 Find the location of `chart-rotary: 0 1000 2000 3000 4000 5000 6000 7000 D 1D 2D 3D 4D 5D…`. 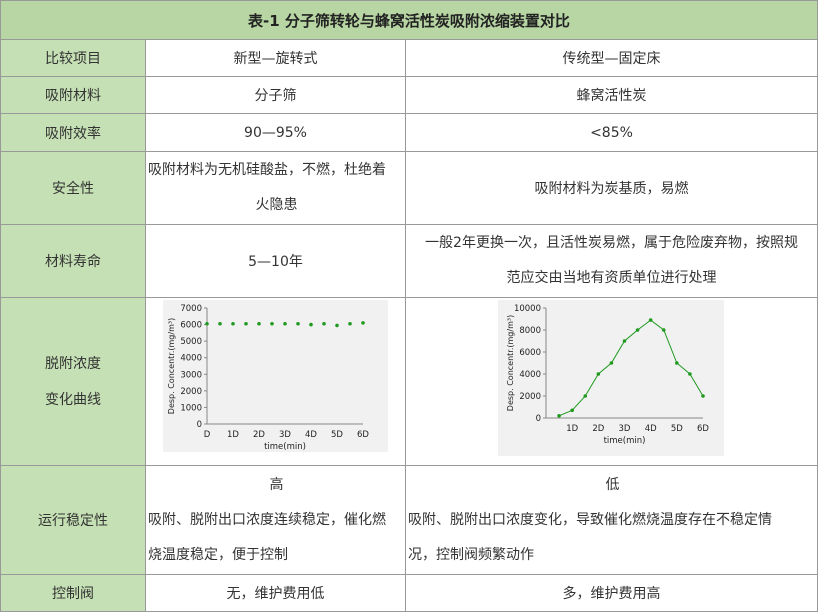

chart-rotary: 0 1000 2000 3000 4000 5000 6000 7000 D 1D 2D 3D 4D 5D… is located at coordinates (275, 376).